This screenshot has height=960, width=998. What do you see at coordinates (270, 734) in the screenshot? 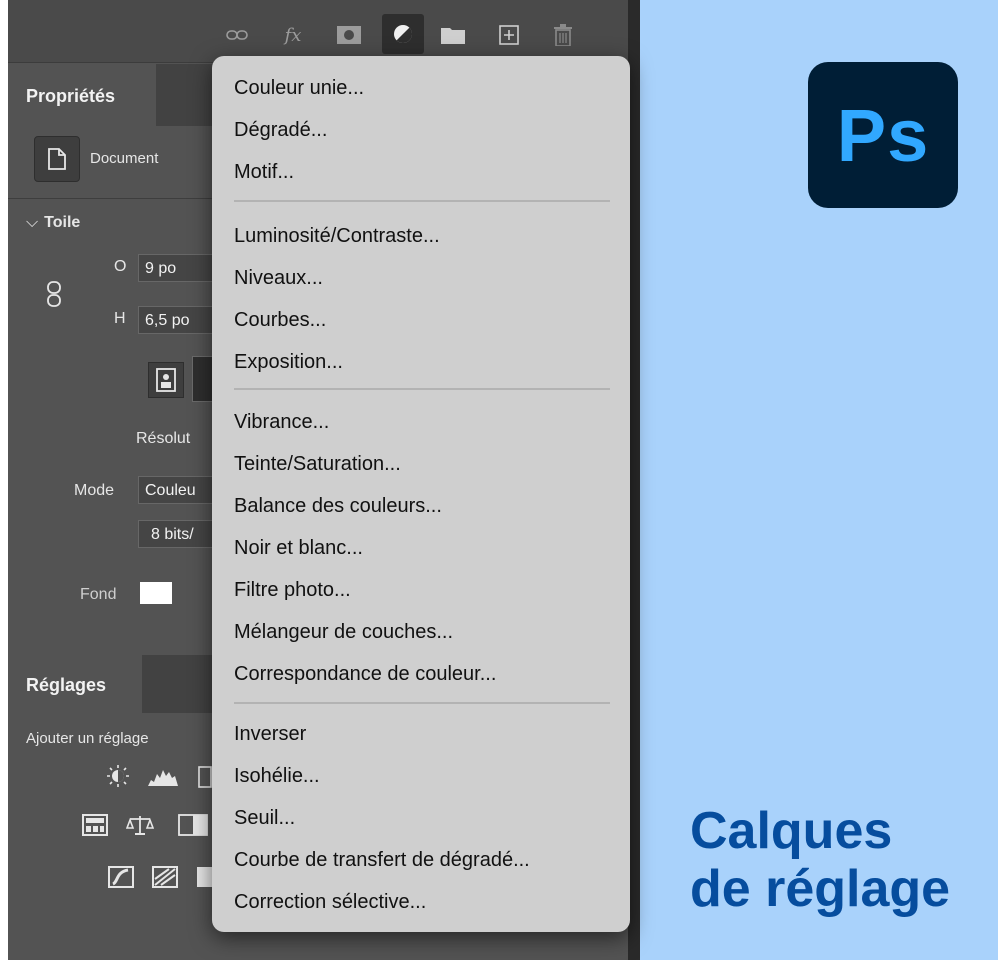
I see `menu-item-invert: Inverser` at bounding box center [270, 734].